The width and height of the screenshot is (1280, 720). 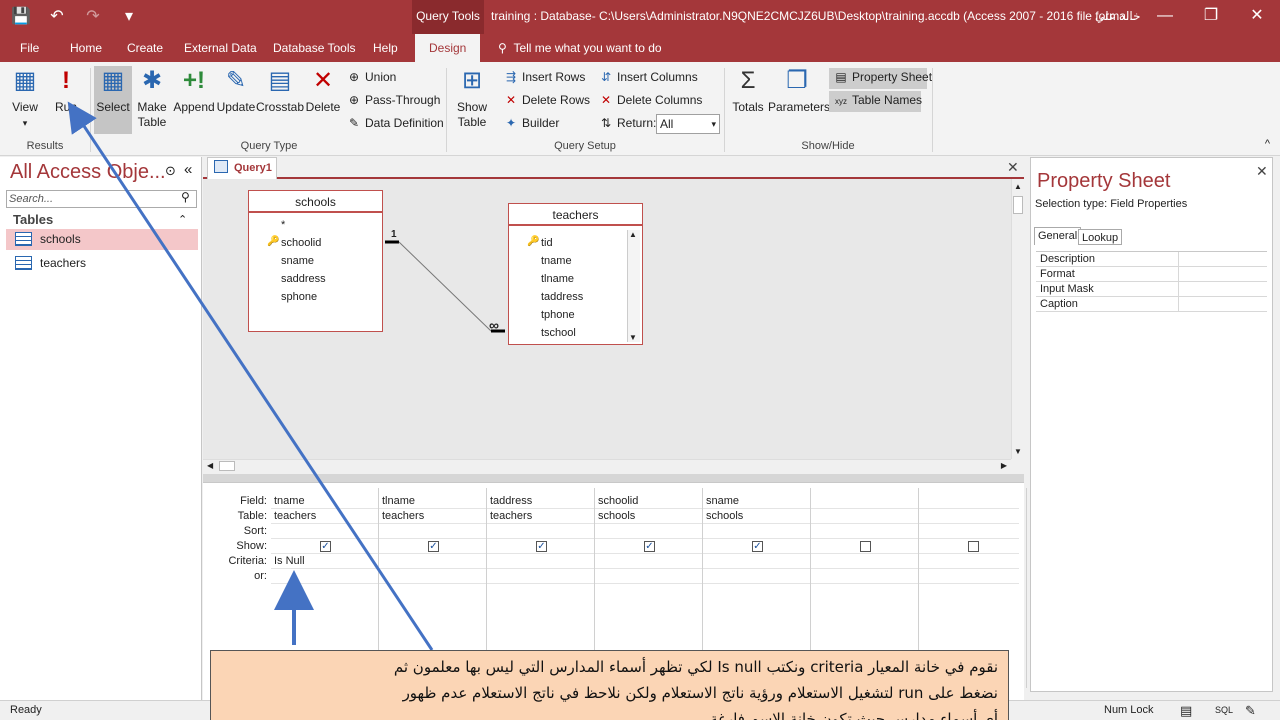 I want to click on tab-lookup: Lookup, so click(x=1100, y=237).